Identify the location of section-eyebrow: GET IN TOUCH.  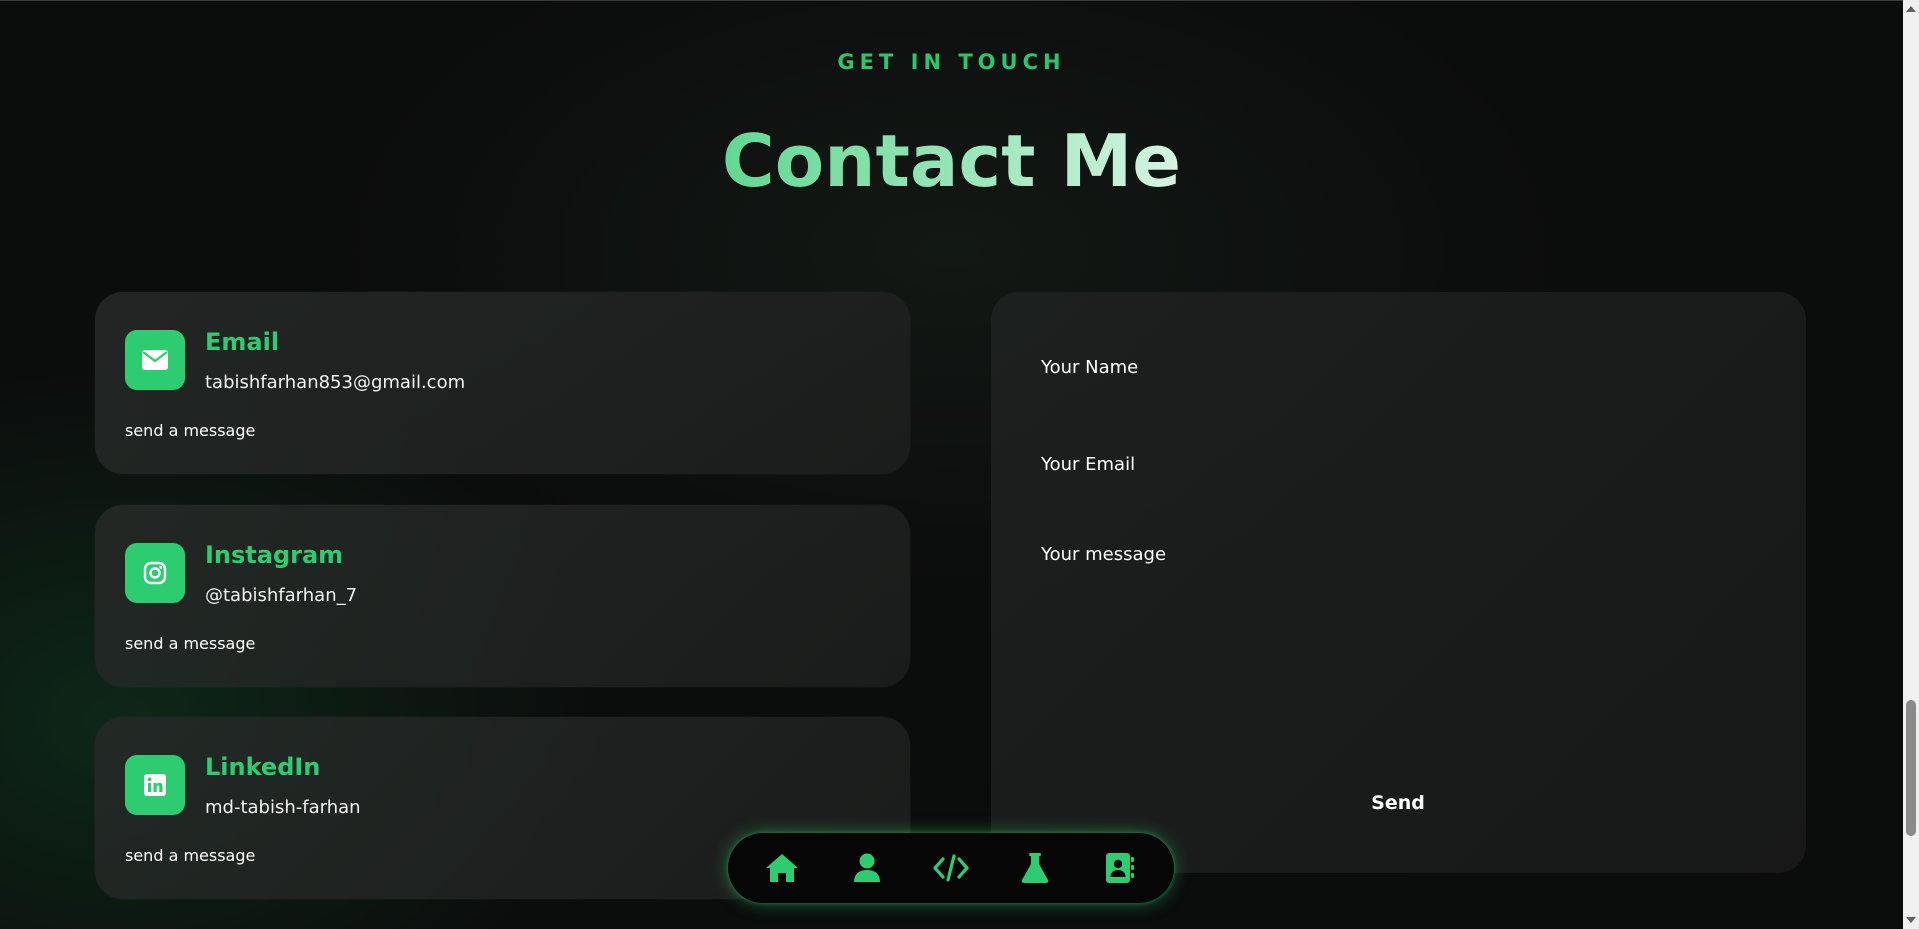
(951, 62).